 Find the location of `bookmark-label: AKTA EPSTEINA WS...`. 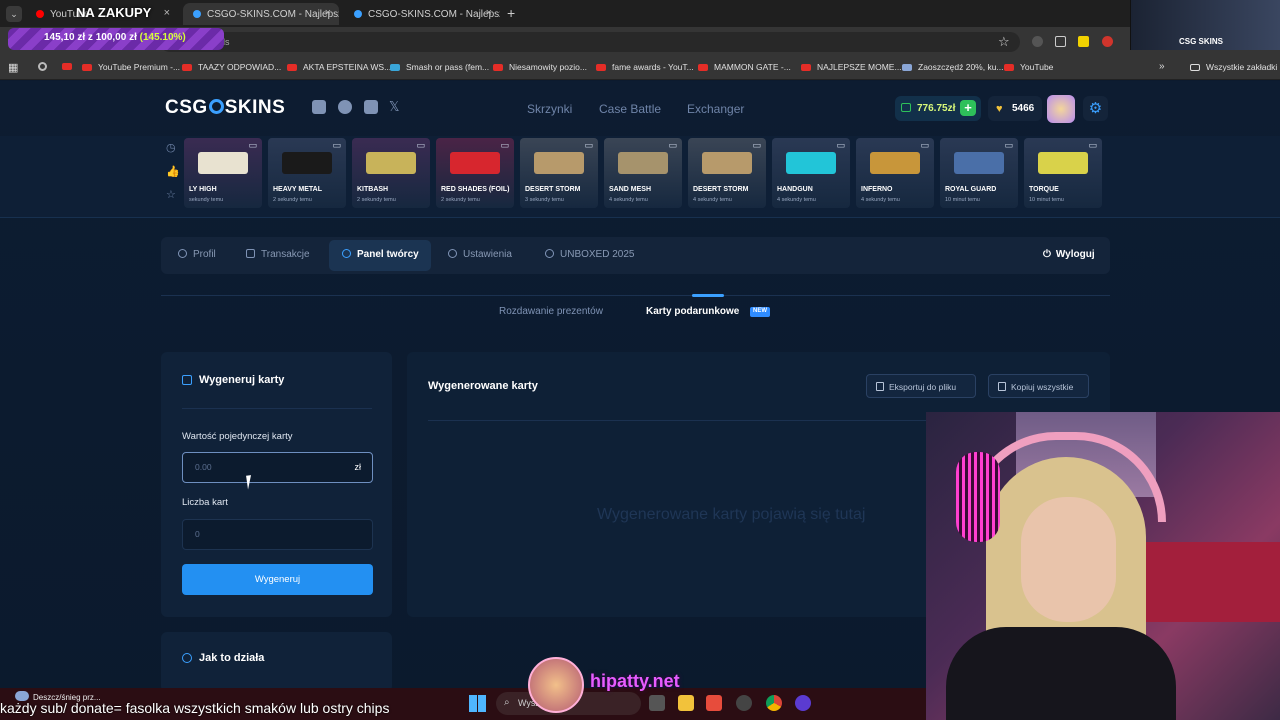

bookmark-label: AKTA EPSTEINA WS... is located at coordinates (347, 67).